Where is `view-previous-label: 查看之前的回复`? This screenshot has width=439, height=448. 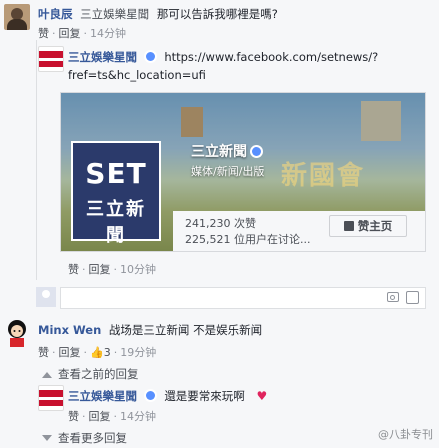
view-previous-label: 查看之前的回复 is located at coordinates (98, 374).